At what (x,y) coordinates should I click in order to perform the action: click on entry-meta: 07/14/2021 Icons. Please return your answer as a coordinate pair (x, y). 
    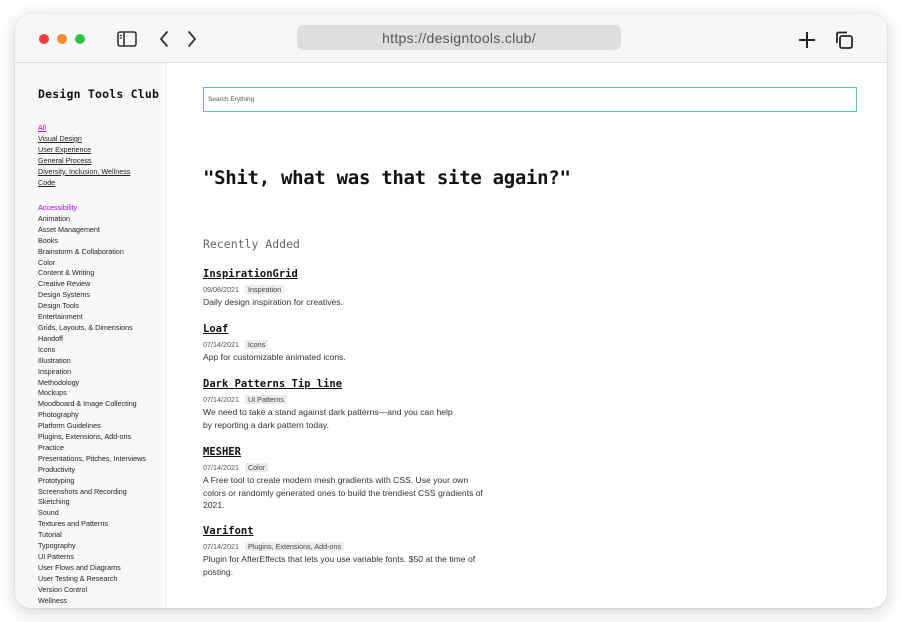
    Looking at the image, I should click on (363, 344).